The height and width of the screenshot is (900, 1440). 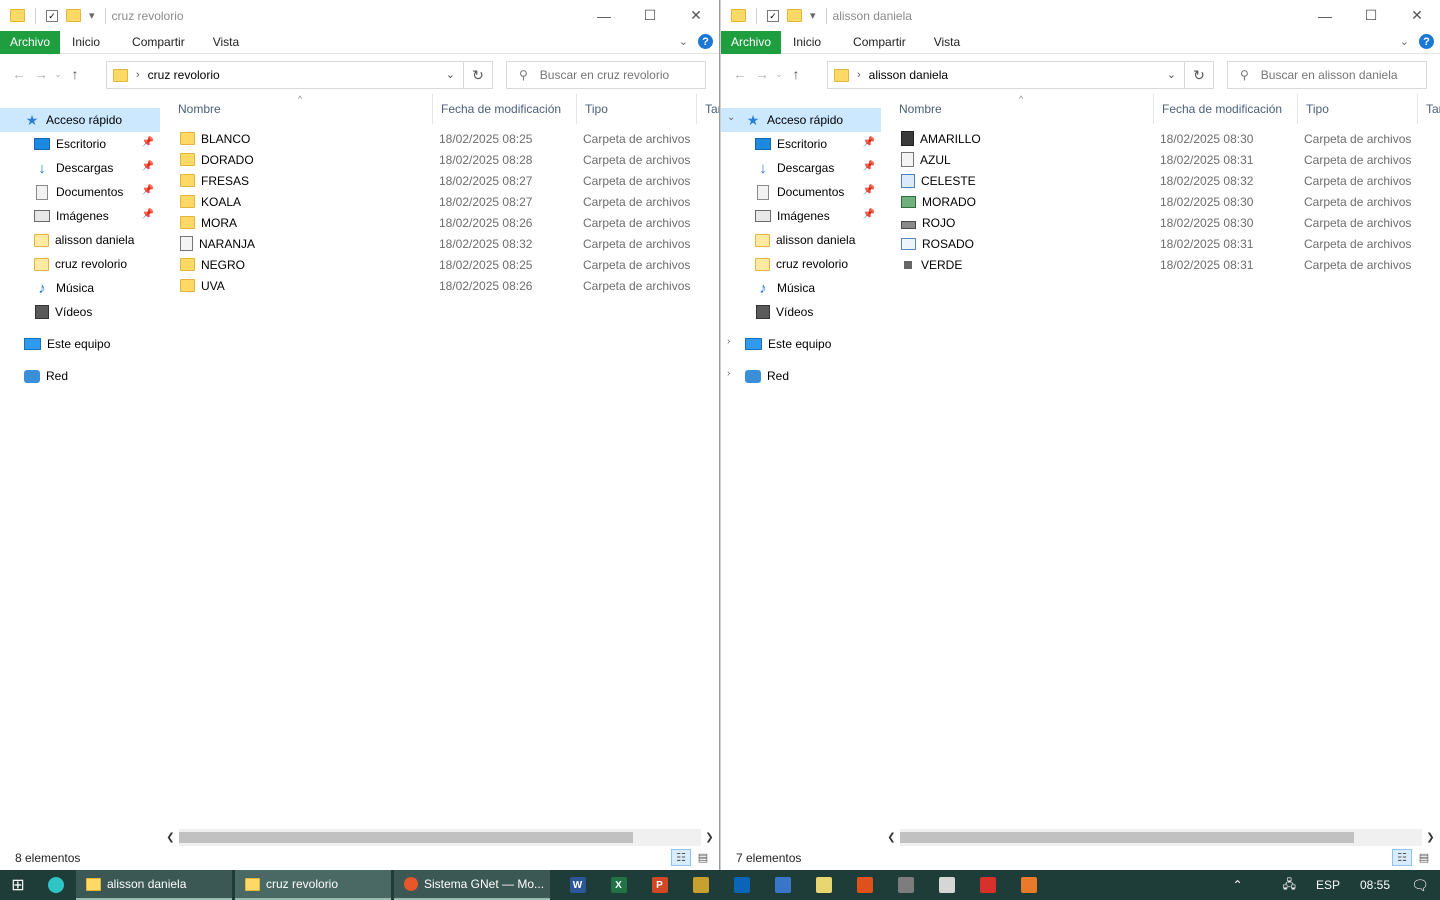 I want to click on nav-este-equipo: Este equipo, so click(x=80, y=344).